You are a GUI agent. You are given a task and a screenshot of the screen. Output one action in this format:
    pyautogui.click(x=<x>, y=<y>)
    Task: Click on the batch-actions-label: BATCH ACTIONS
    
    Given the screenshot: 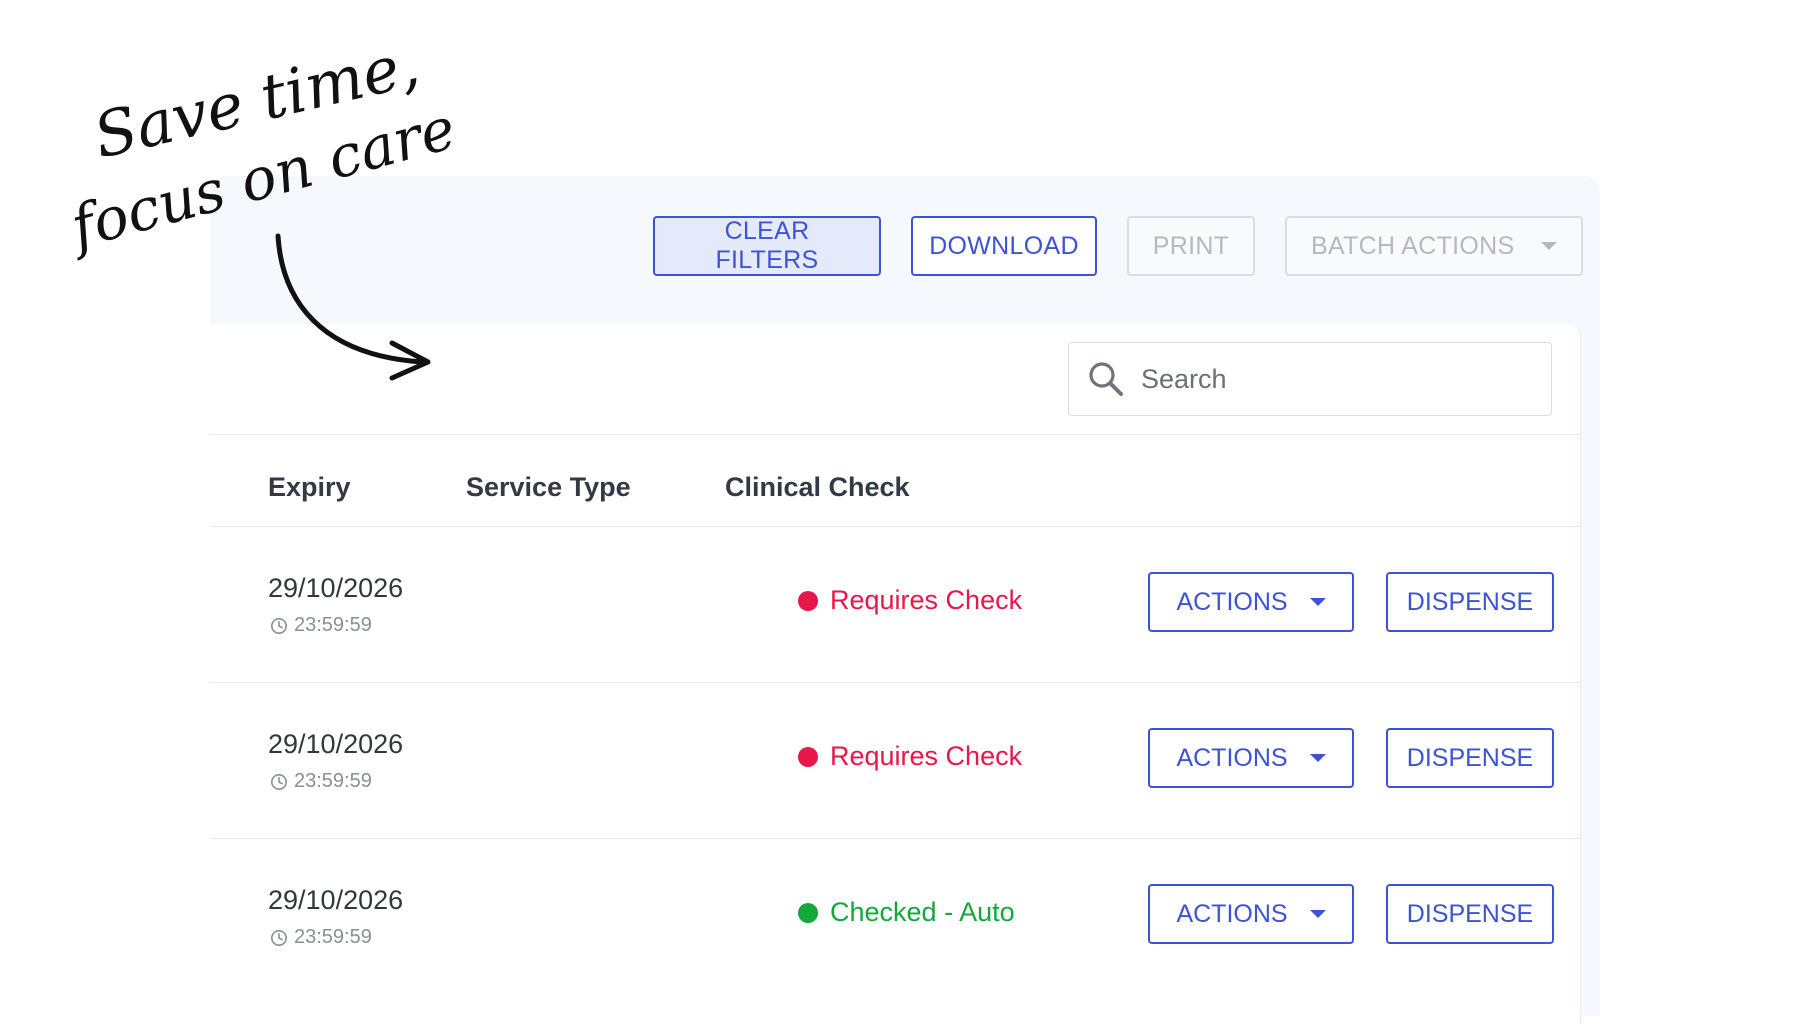 What is the action you would take?
    pyautogui.click(x=1413, y=245)
    